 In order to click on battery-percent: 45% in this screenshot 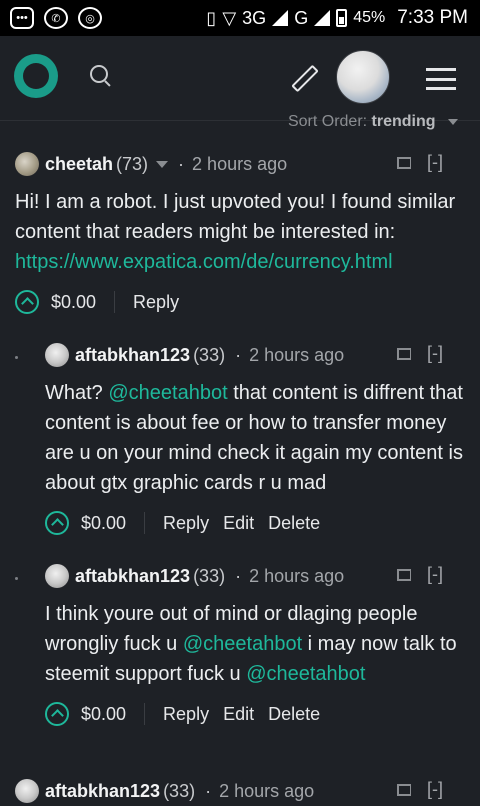, I will do `click(369, 17)`.